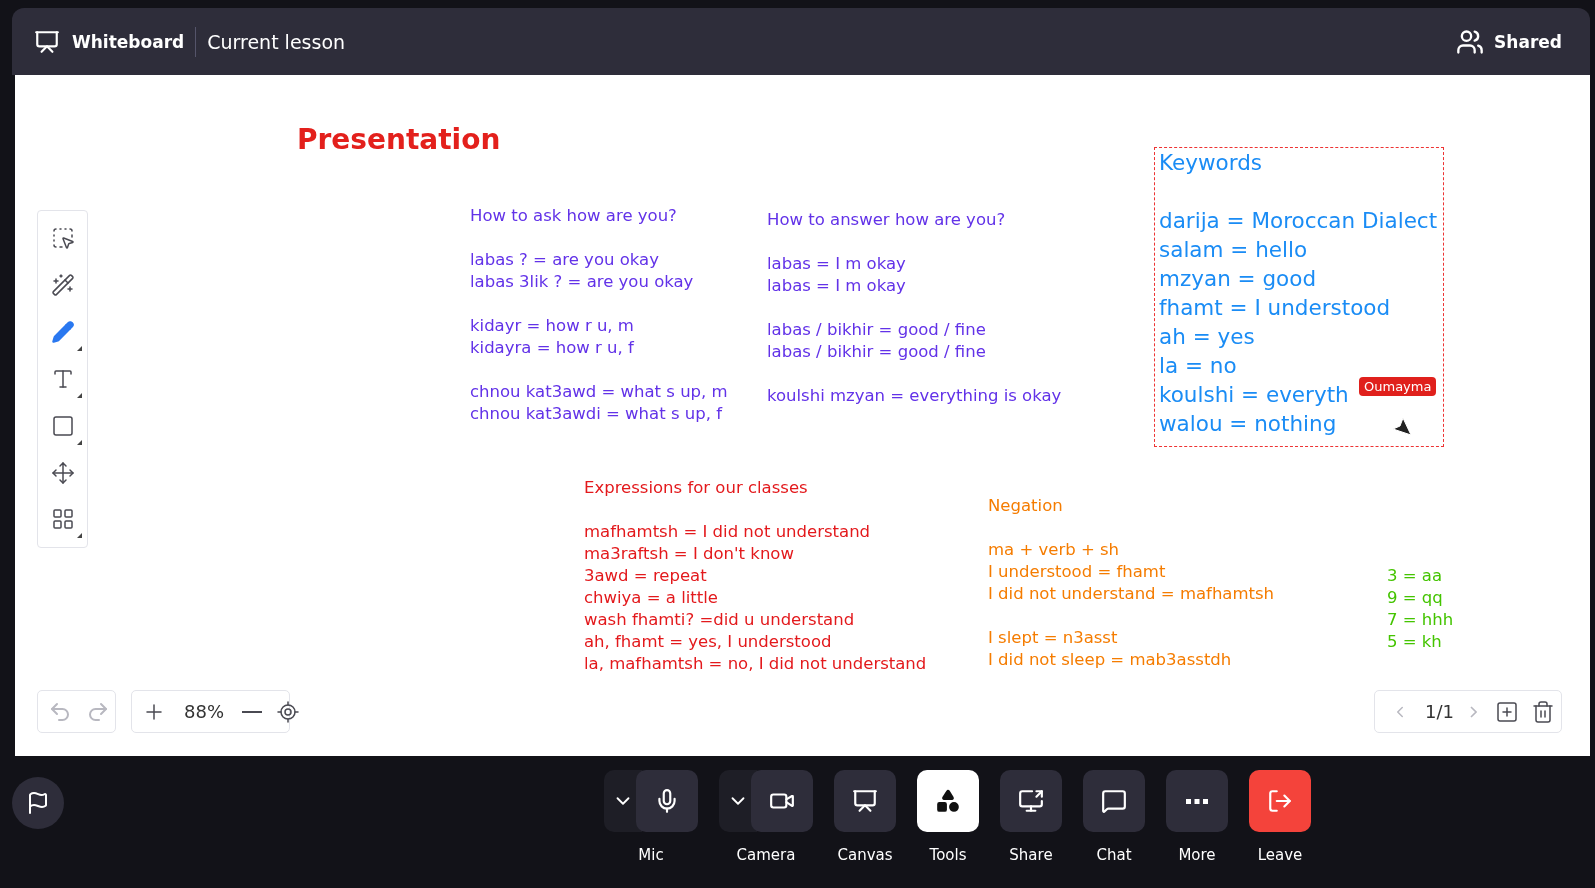  I want to click on exit-icon, so click(1280, 801).